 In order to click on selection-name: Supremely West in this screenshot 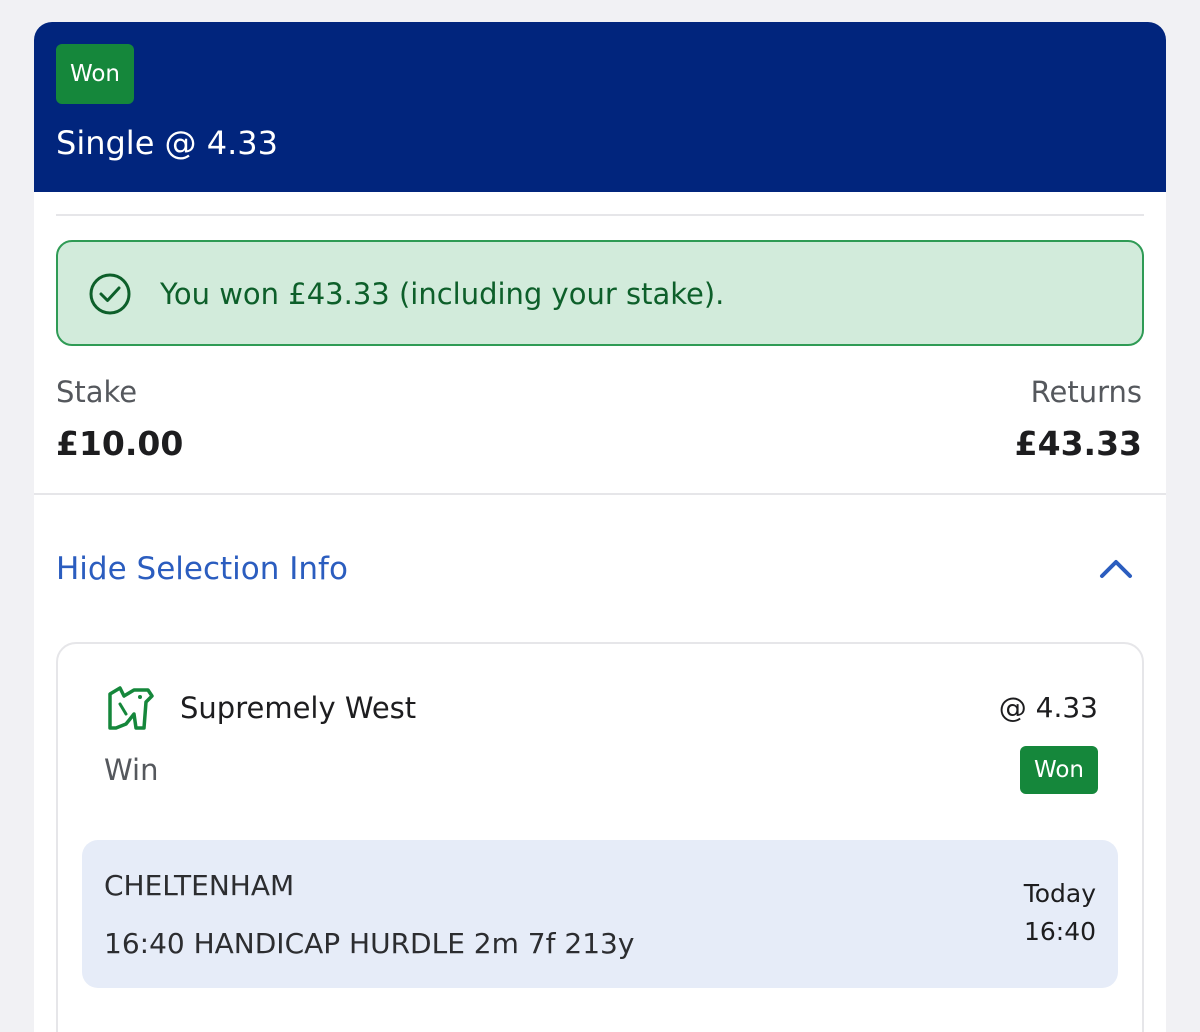, I will do `click(298, 708)`.